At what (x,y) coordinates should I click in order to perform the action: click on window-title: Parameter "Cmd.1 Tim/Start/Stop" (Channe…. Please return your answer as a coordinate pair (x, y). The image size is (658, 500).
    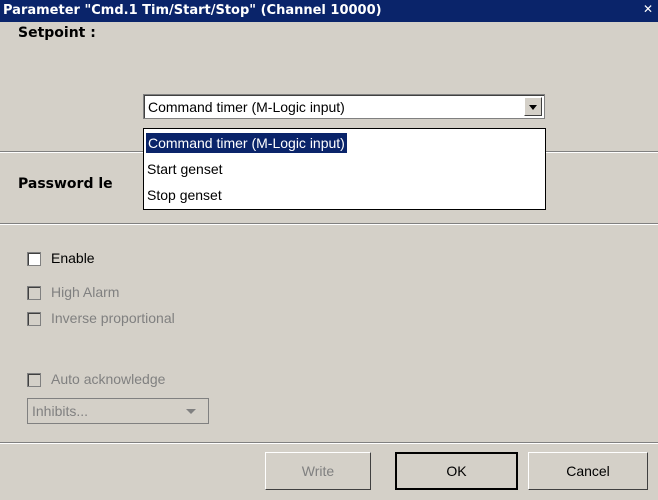
    Looking at the image, I should click on (192, 10).